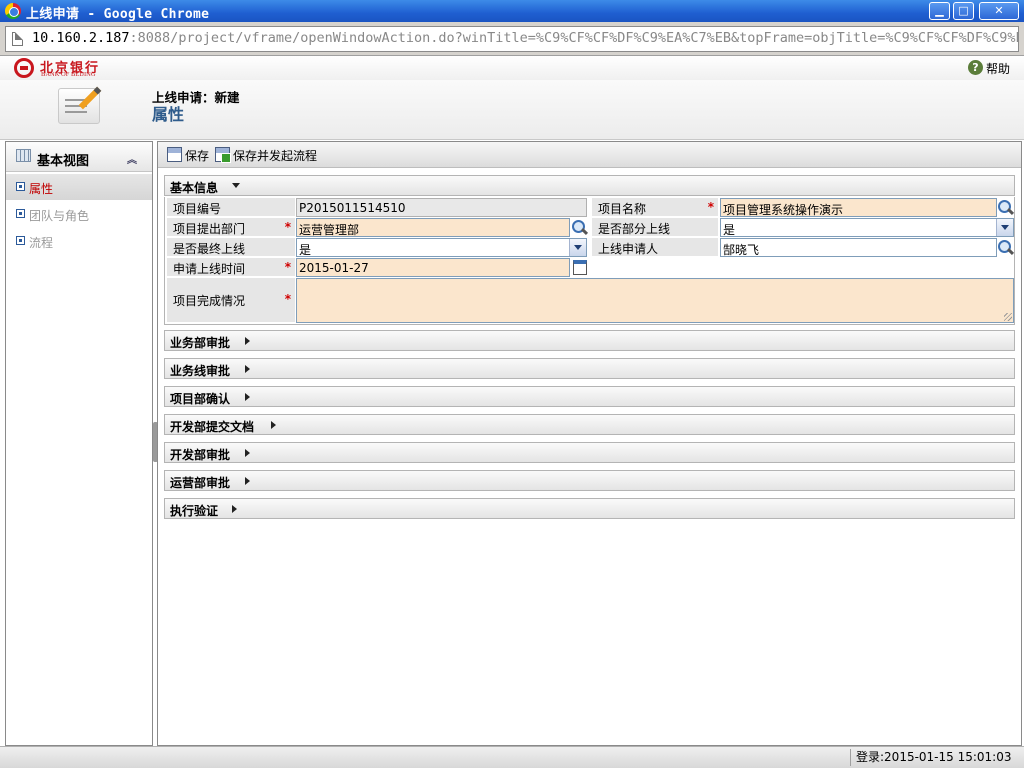  I want to click on completion-label: 项目完成情况 *, so click(231, 300).